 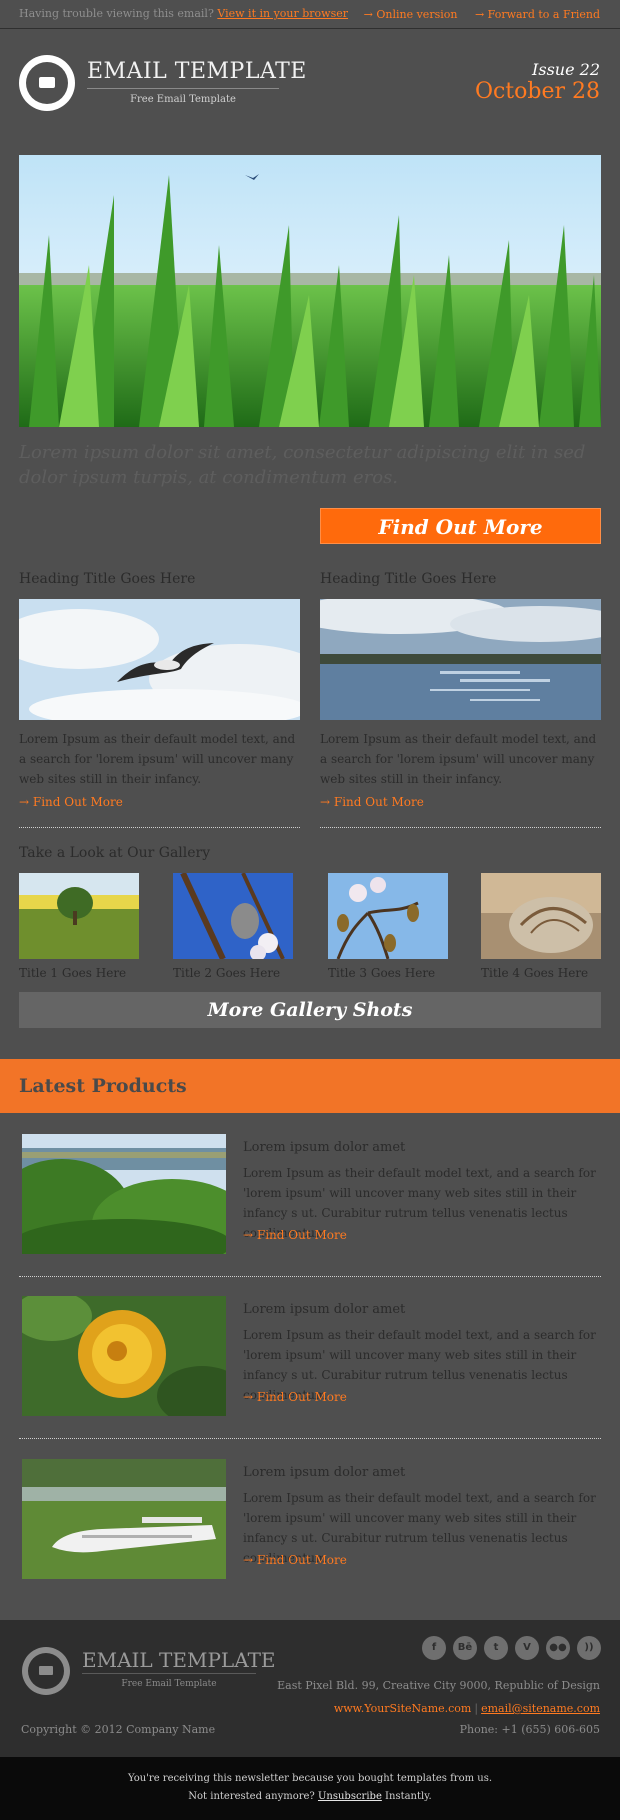 I want to click on product-3-title: Lorem ipsum dolor amet, so click(x=324, y=1472).